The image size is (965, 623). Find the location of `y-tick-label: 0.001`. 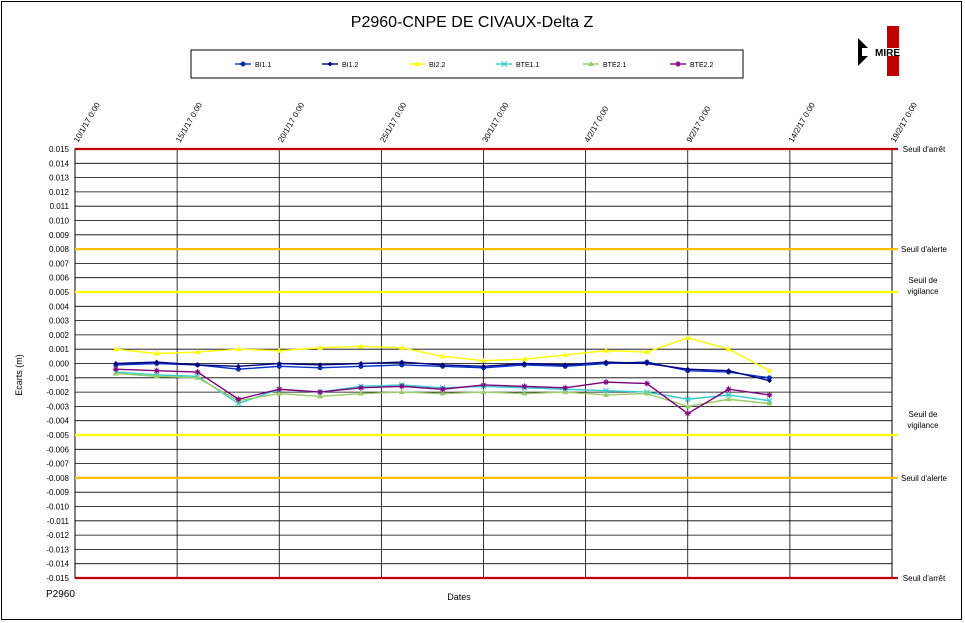

y-tick-label: 0.001 is located at coordinates (59, 349).